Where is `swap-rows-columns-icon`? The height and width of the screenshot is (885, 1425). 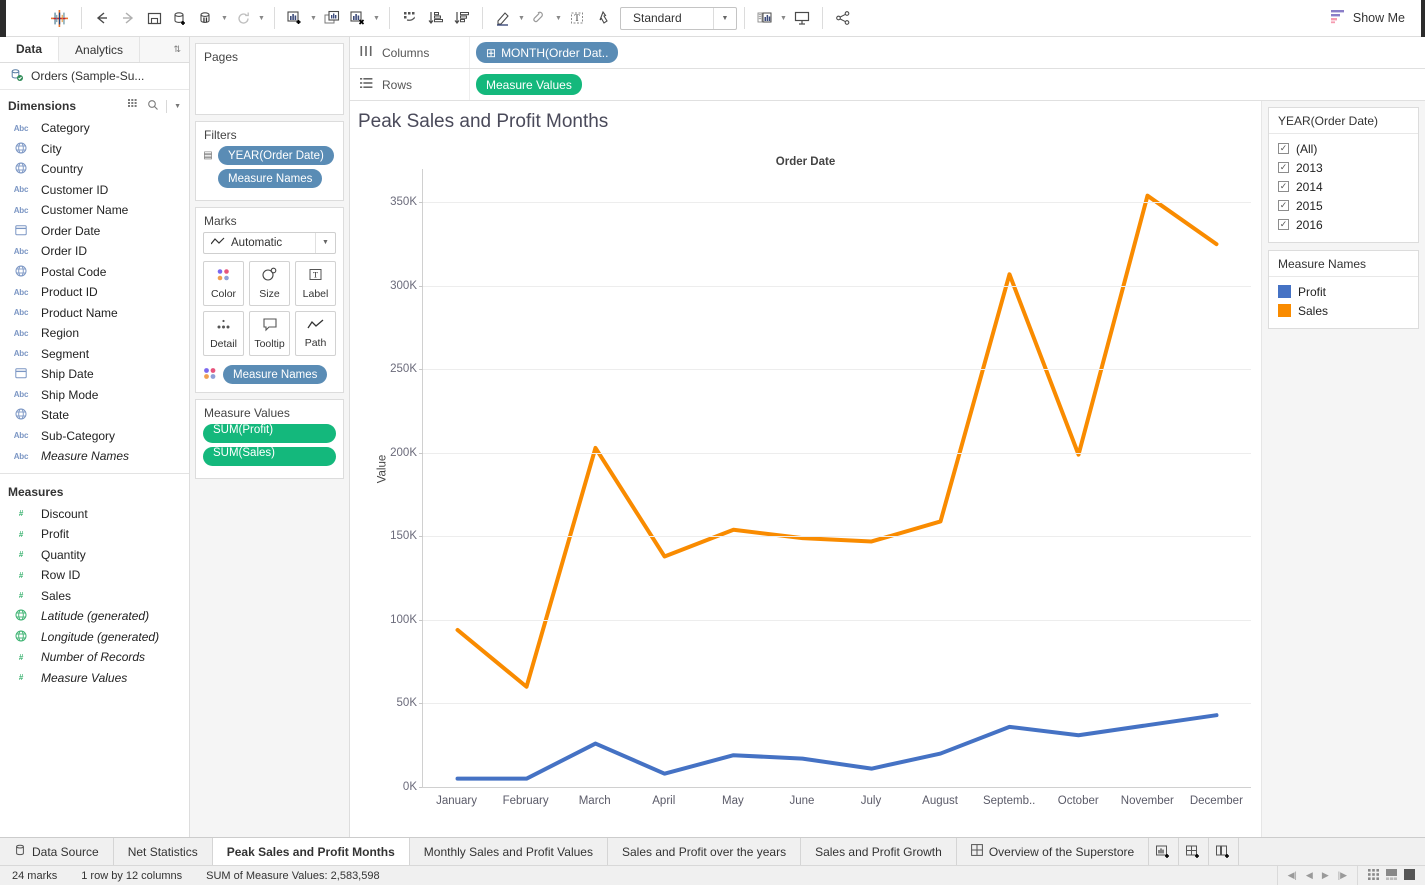 swap-rows-columns-icon is located at coordinates (410, 18).